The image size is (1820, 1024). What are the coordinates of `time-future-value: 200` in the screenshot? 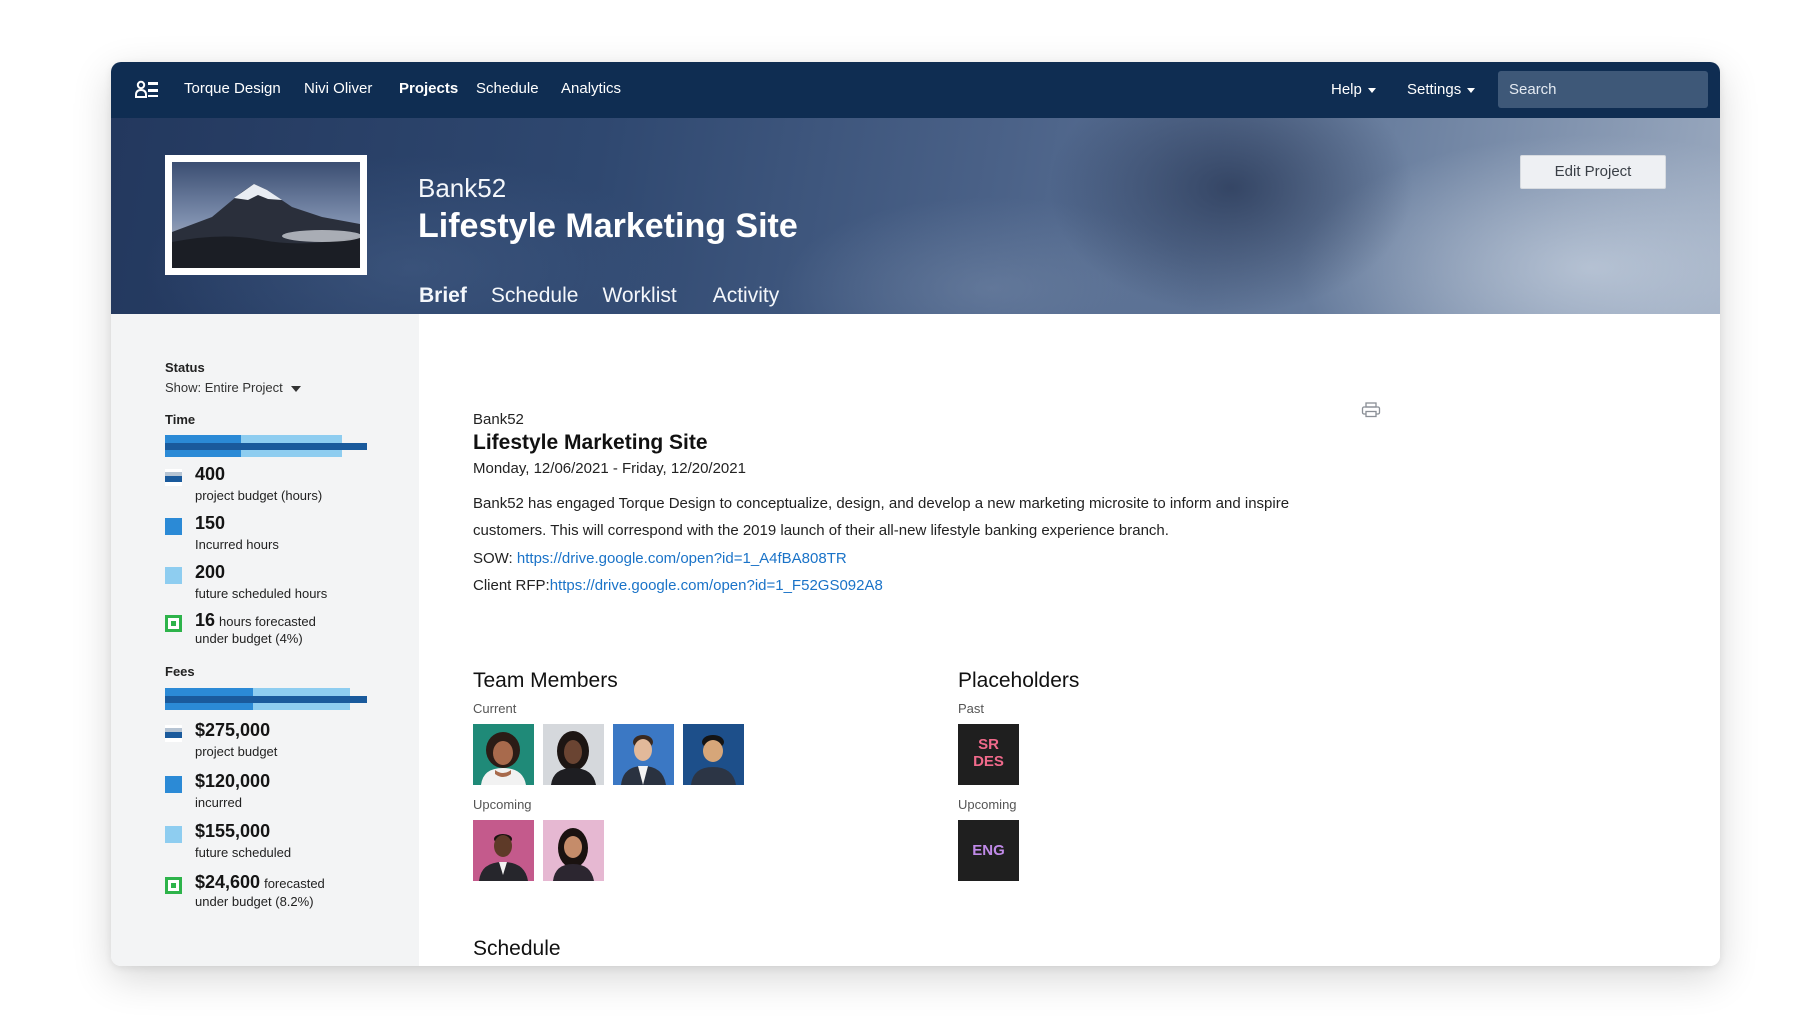 It's located at (210, 572).